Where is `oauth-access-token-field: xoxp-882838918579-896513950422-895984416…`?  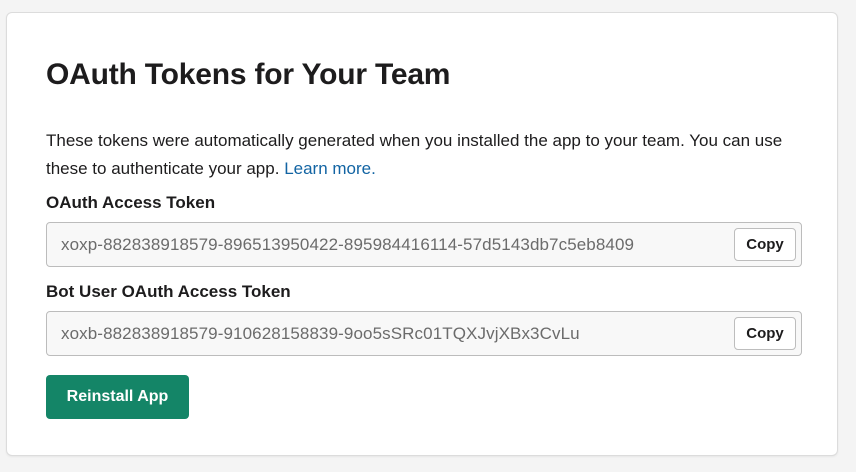
oauth-access-token-field: xoxp-882838918579-896513950422-895984416… is located at coordinates (424, 244).